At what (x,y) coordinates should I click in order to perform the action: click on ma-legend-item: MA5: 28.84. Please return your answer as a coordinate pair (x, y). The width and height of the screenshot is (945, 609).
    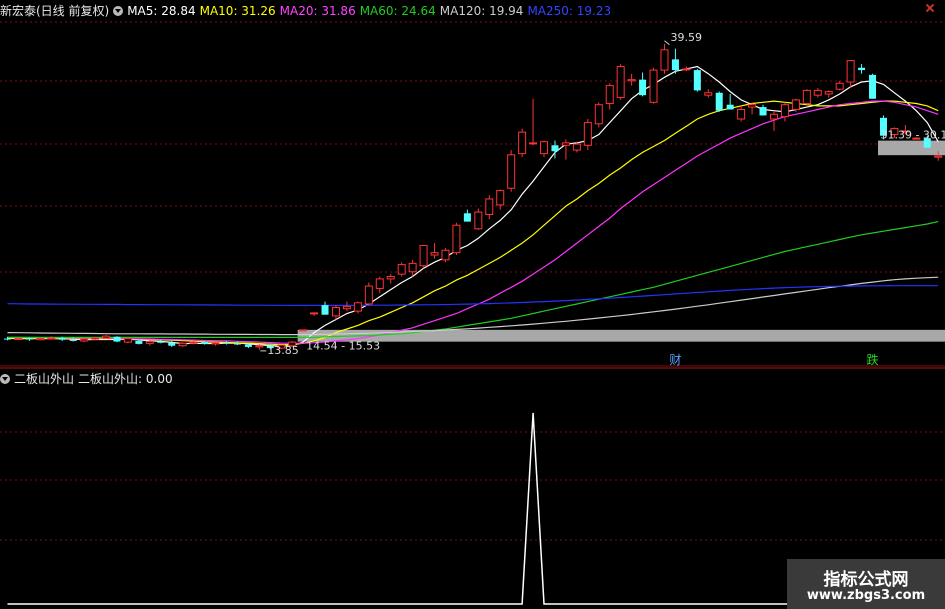
    Looking at the image, I should click on (161, 11).